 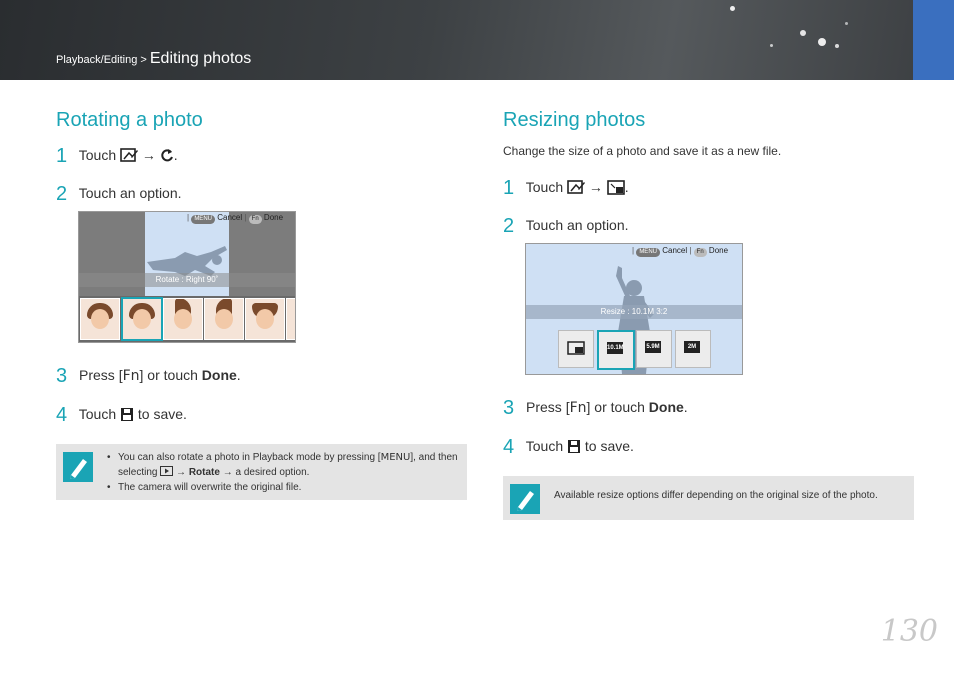 I want to click on breadcrumb: Playback/Editing > Editing photos, so click(x=153, y=59).